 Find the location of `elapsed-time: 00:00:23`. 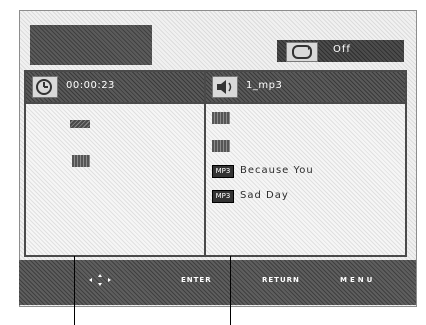

elapsed-time: 00:00:23 is located at coordinates (90, 85).